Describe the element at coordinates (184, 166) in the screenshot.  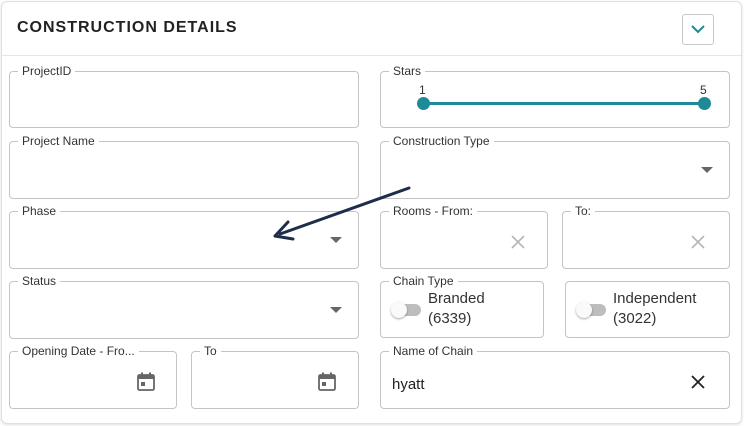
I see `project-name-field: Project Name` at that location.